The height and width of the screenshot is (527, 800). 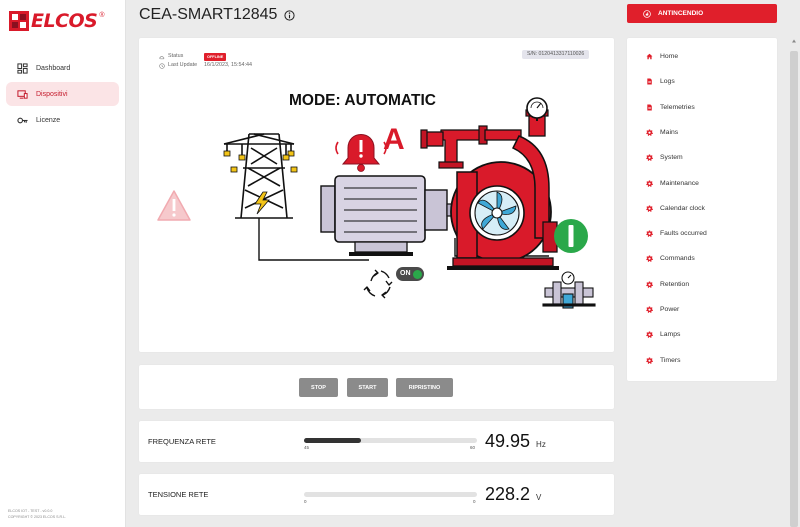 I want to click on power-tower-icon, so click(x=259, y=176).